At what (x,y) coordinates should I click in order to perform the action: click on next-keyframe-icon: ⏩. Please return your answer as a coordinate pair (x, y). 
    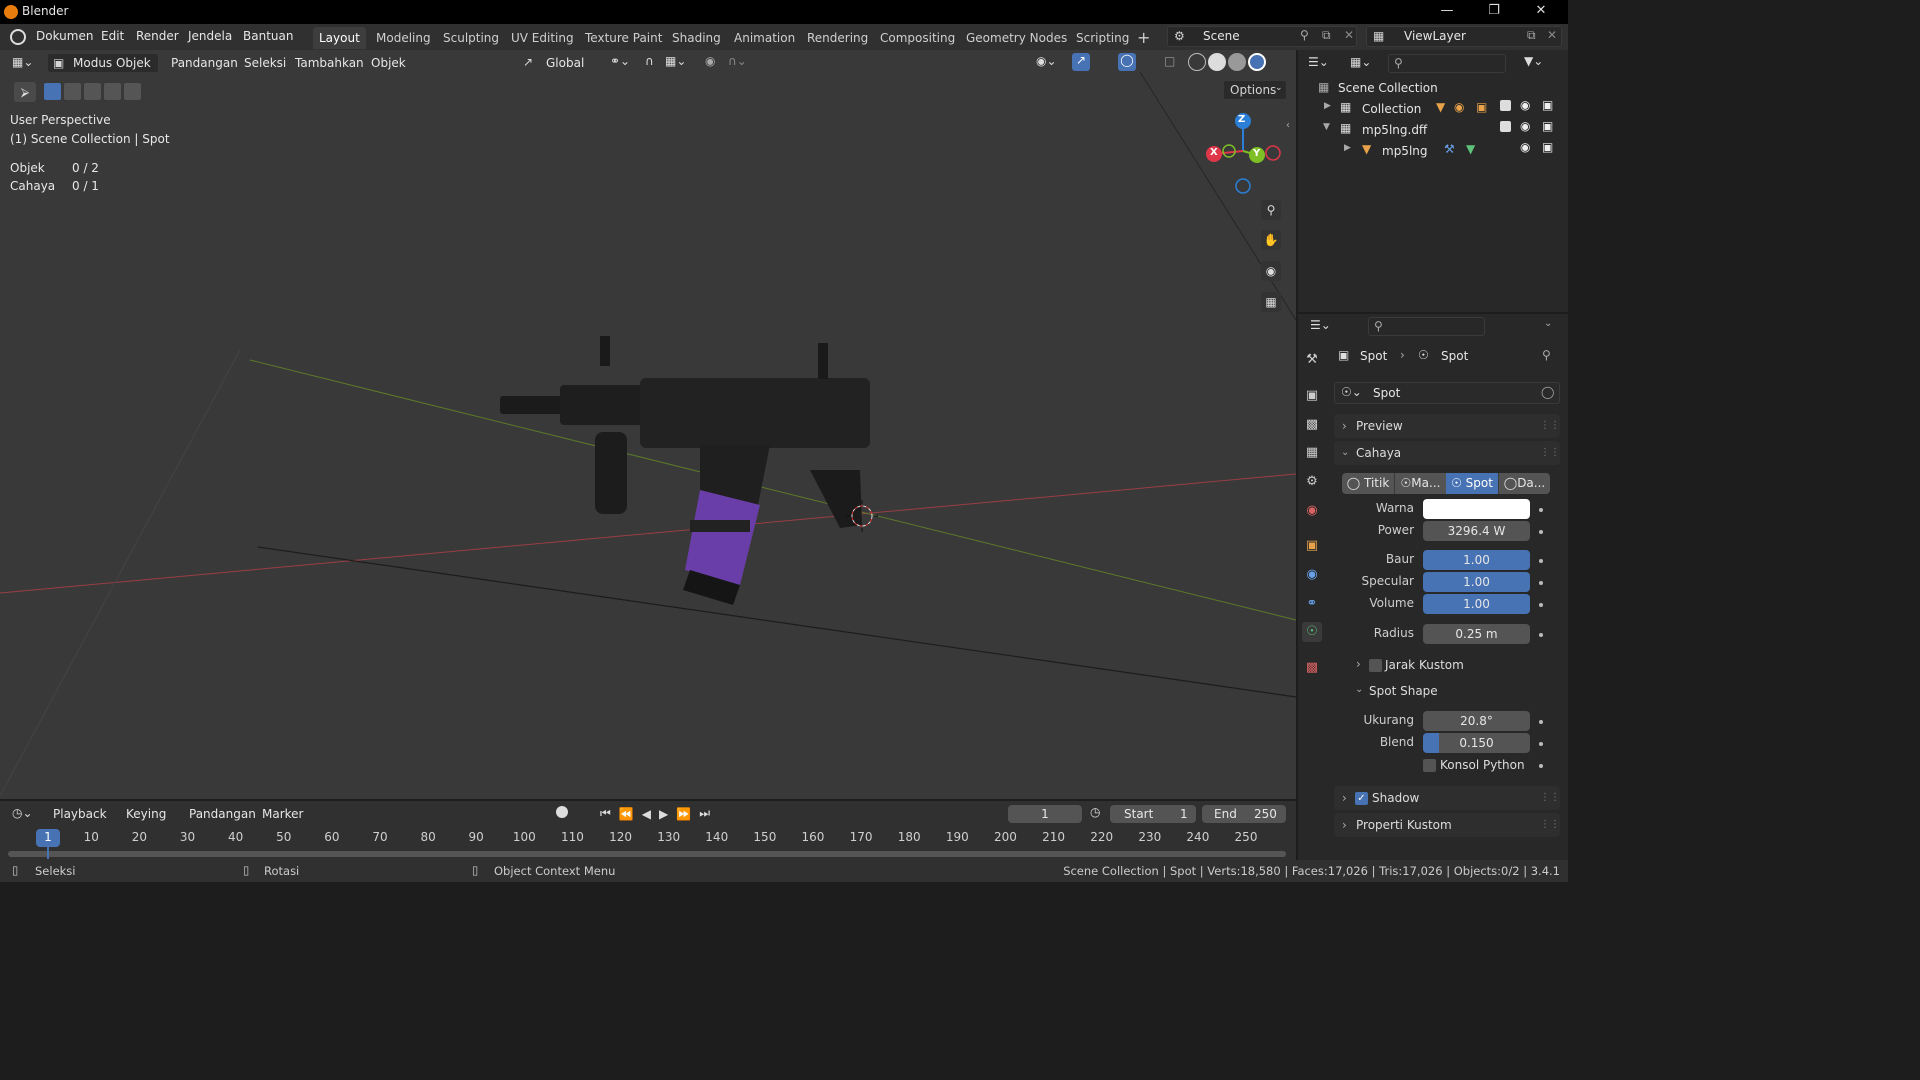
    Looking at the image, I should click on (683, 814).